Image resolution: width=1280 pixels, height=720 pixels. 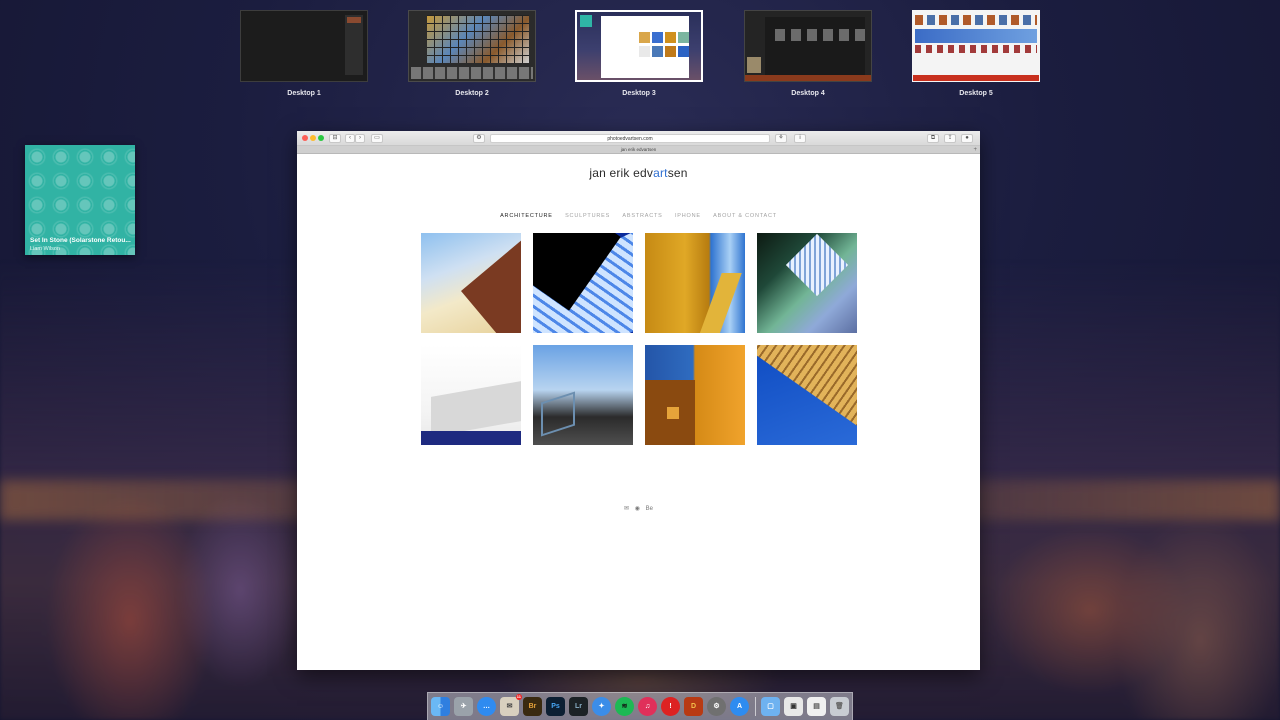 I want to click on space-desktop-2: Desktop 2, so click(x=472, y=53).